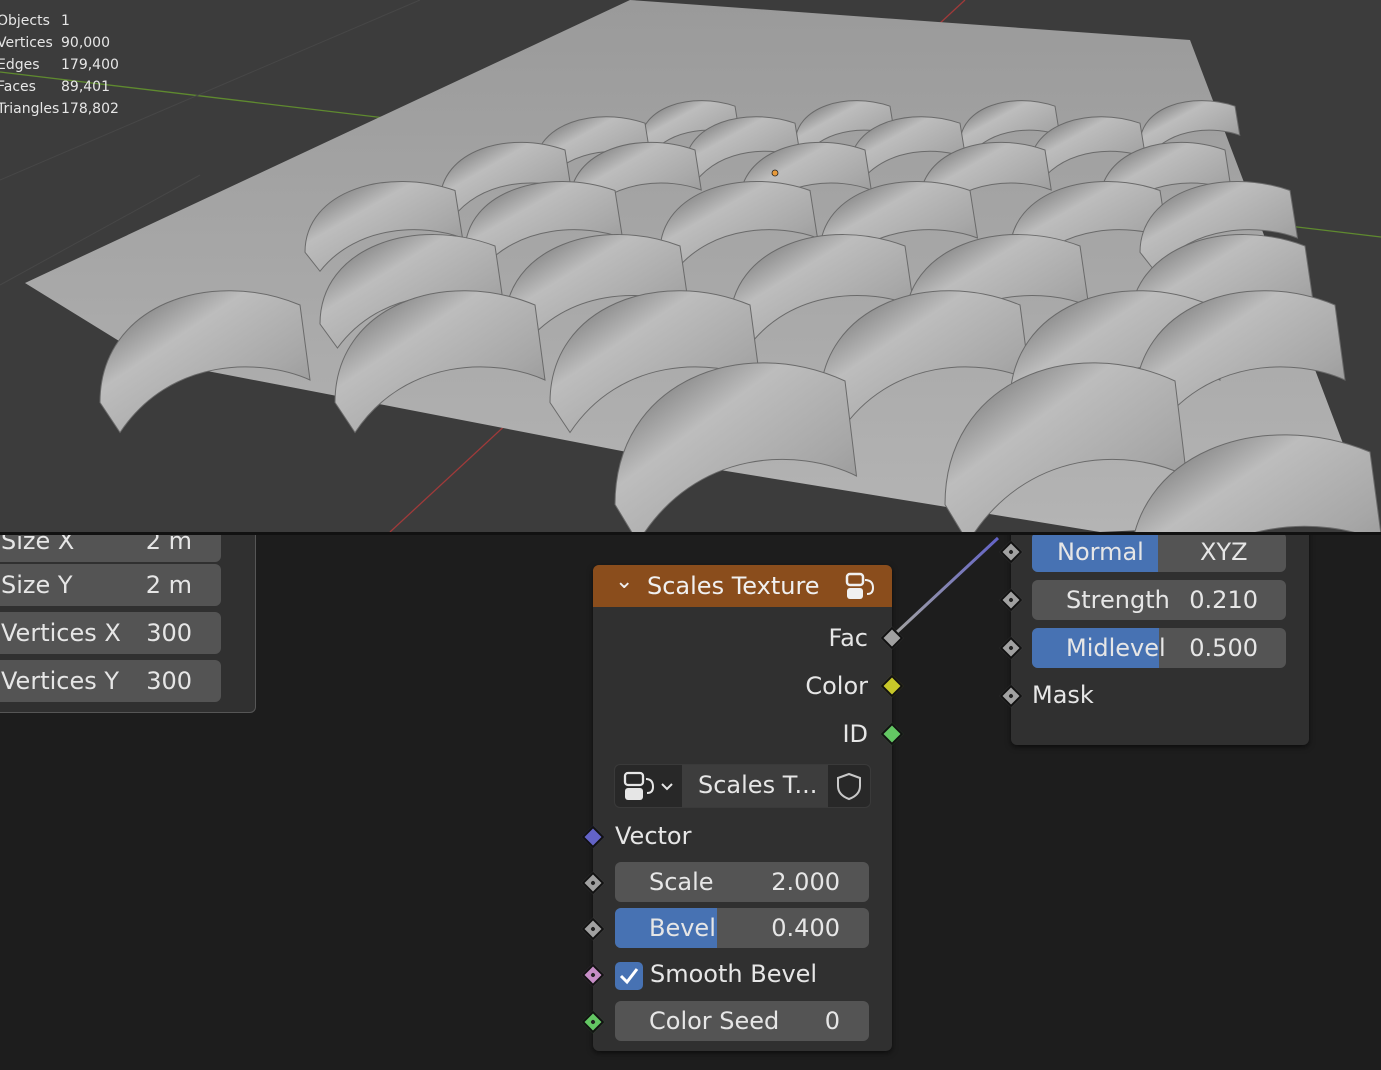 The width and height of the screenshot is (1381, 1070). I want to click on bevel-slider: Bevel 0.400, so click(742, 928).